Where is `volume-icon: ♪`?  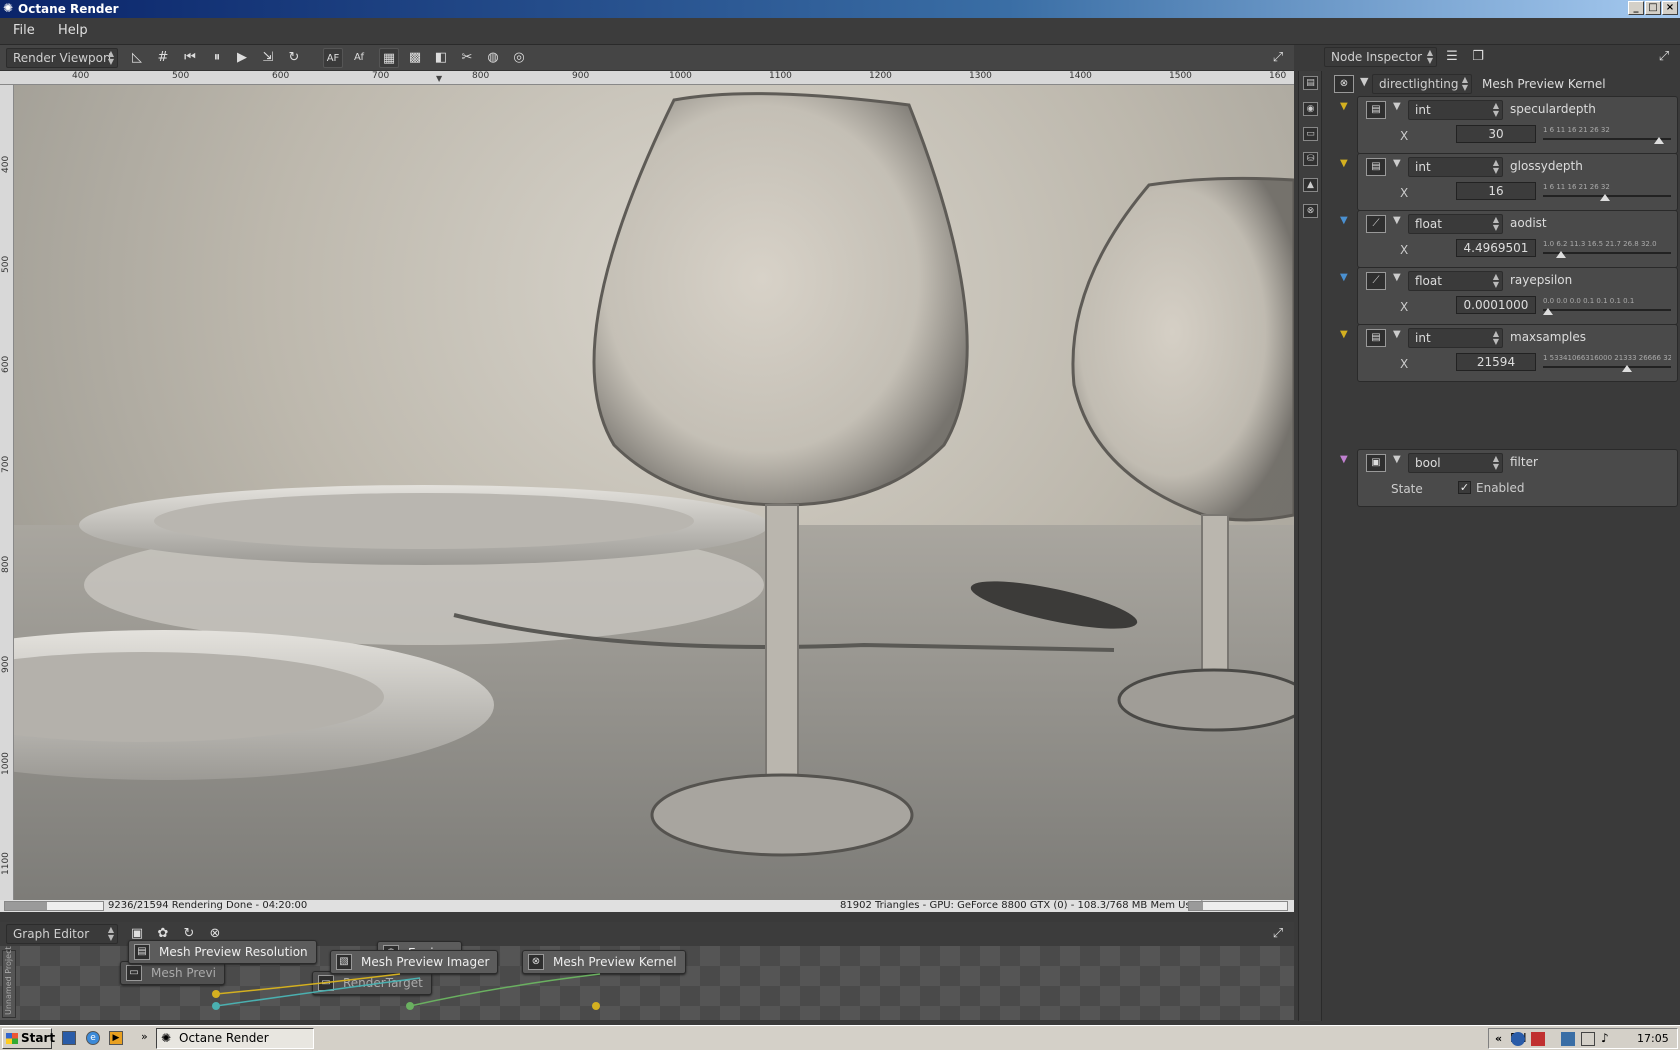
volume-icon: ♪ is located at coordinates (1605, 1038).